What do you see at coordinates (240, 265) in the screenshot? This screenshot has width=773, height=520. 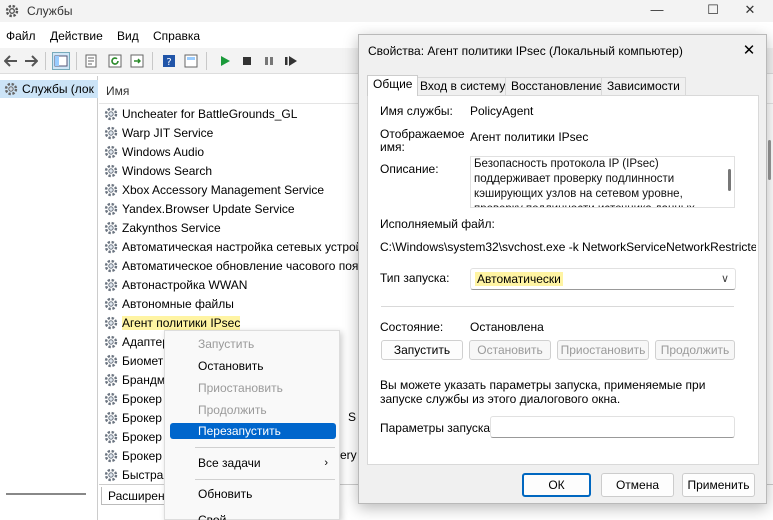 I see `service-name: Автоматическое обновление часового поя` at bounding box center [240, 265].